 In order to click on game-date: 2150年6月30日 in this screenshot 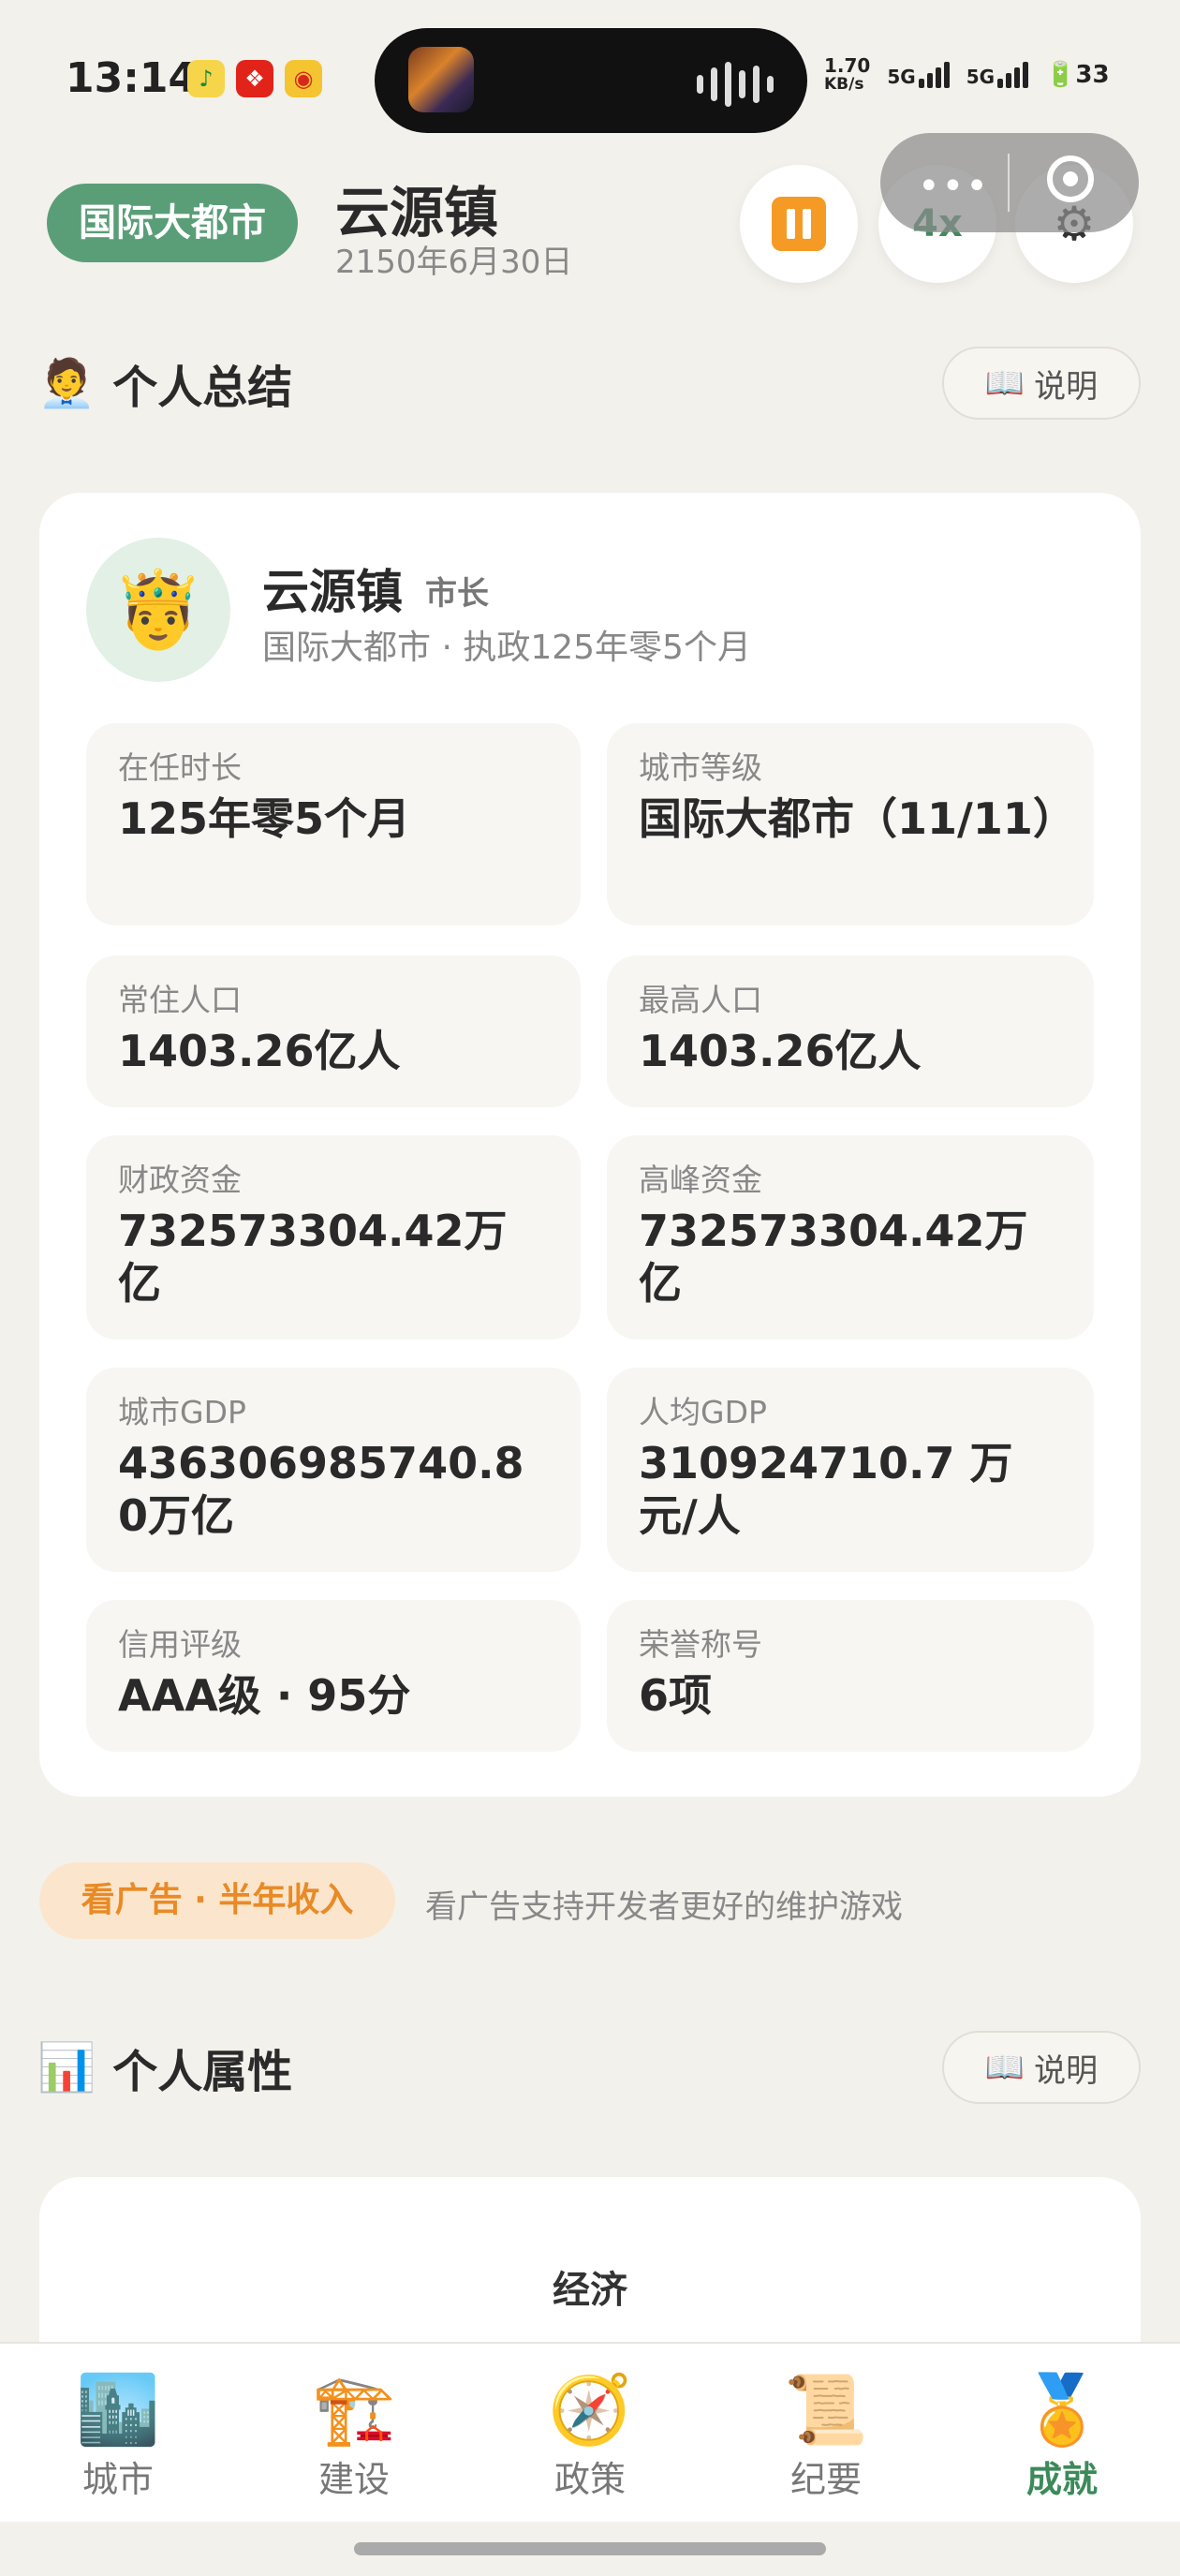, I will do `click(454, 262)`.